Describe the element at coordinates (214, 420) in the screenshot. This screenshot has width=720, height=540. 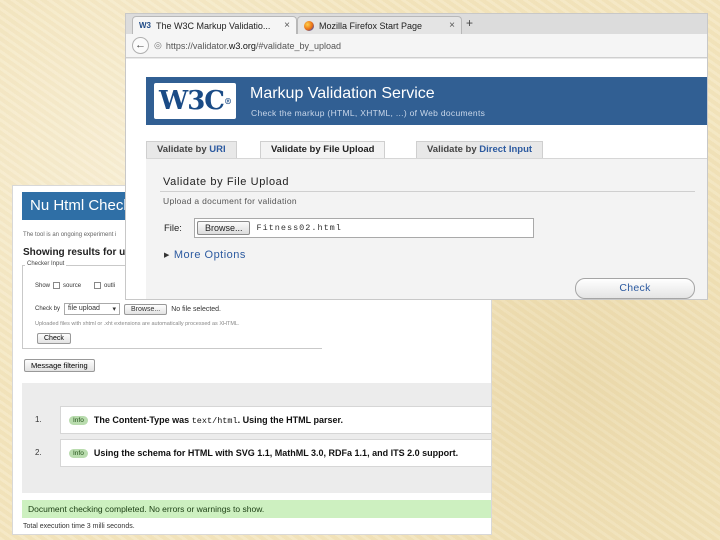
I see `content-type-code: text/html` at that location.